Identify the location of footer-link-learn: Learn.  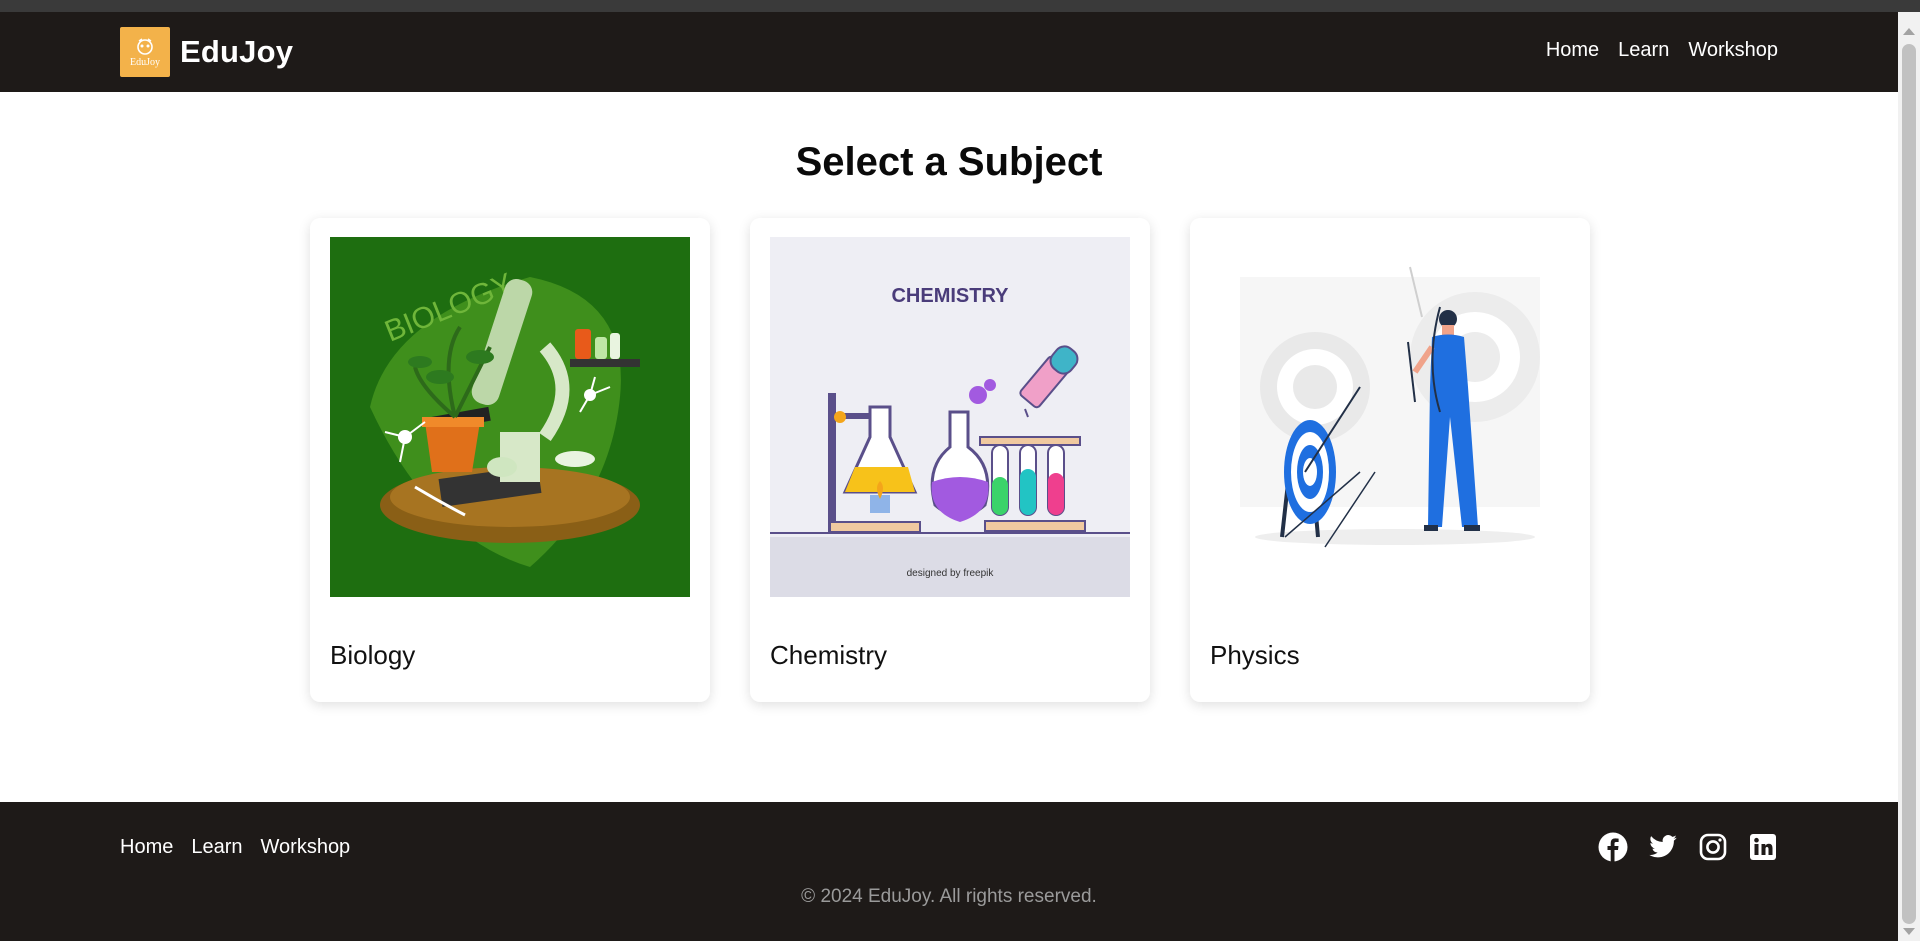
(216, 847).